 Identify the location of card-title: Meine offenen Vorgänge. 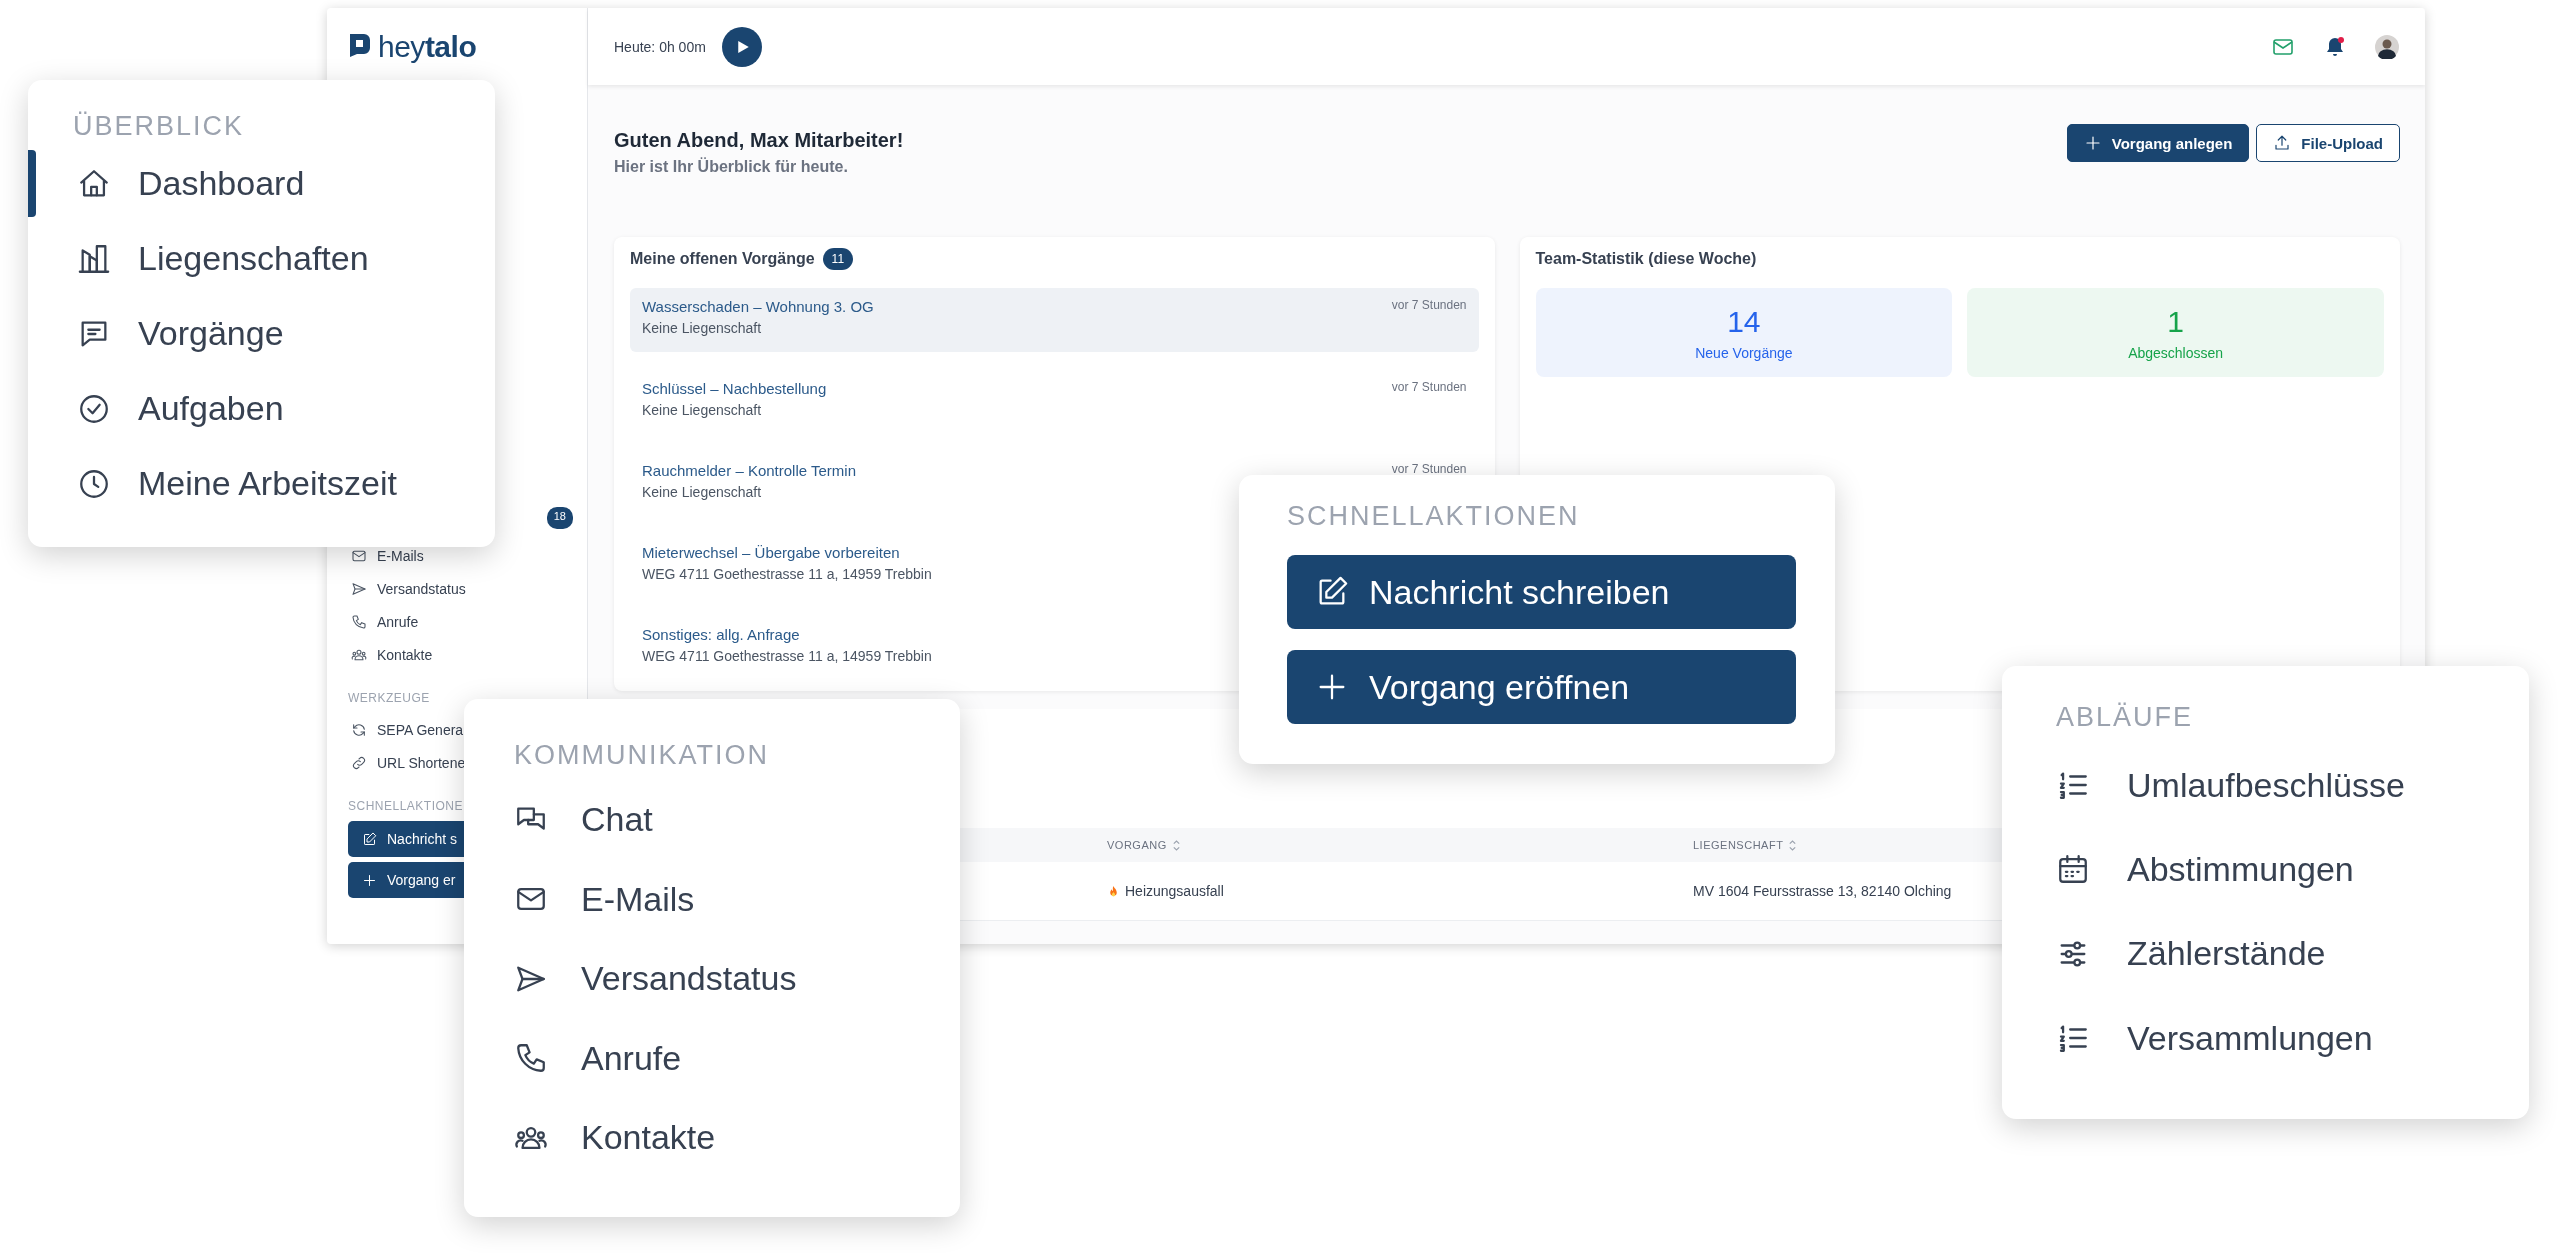
(722, 259).